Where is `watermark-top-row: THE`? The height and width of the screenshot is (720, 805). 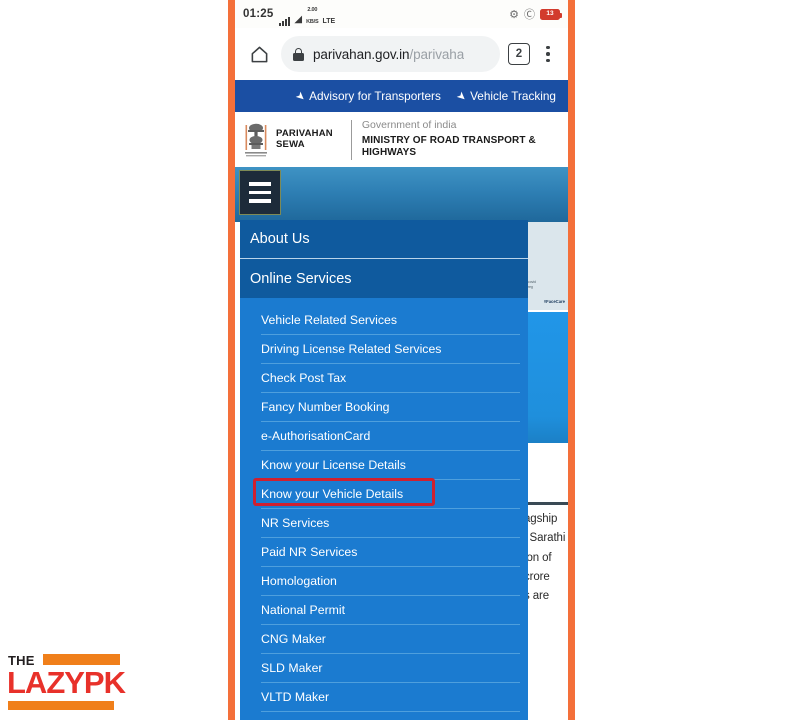 watermark-top-row: THE is located at coordinates (64, 660).